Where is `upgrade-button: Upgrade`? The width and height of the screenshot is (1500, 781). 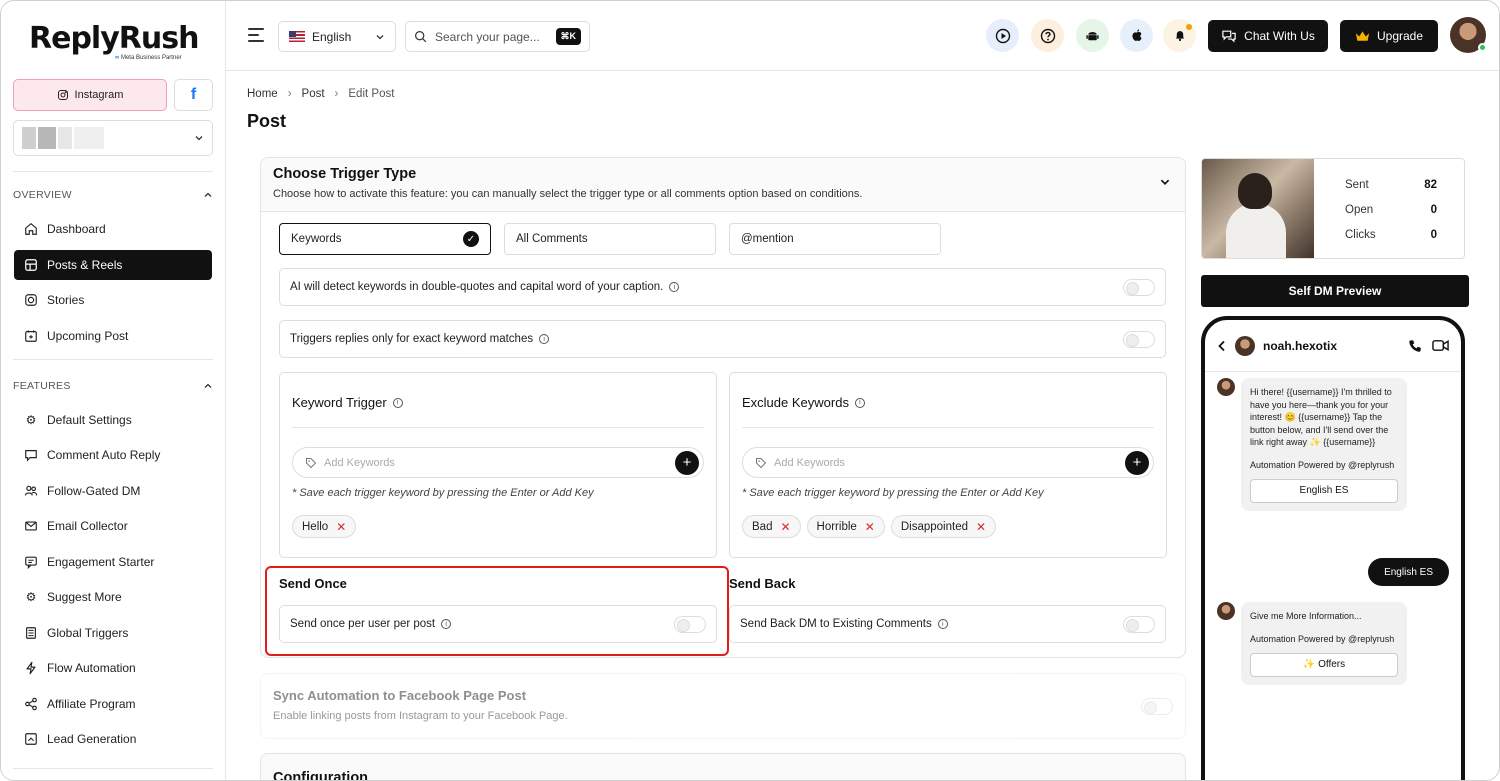
upgrade-button: Upgrade is located at coordinates (1389, 36).